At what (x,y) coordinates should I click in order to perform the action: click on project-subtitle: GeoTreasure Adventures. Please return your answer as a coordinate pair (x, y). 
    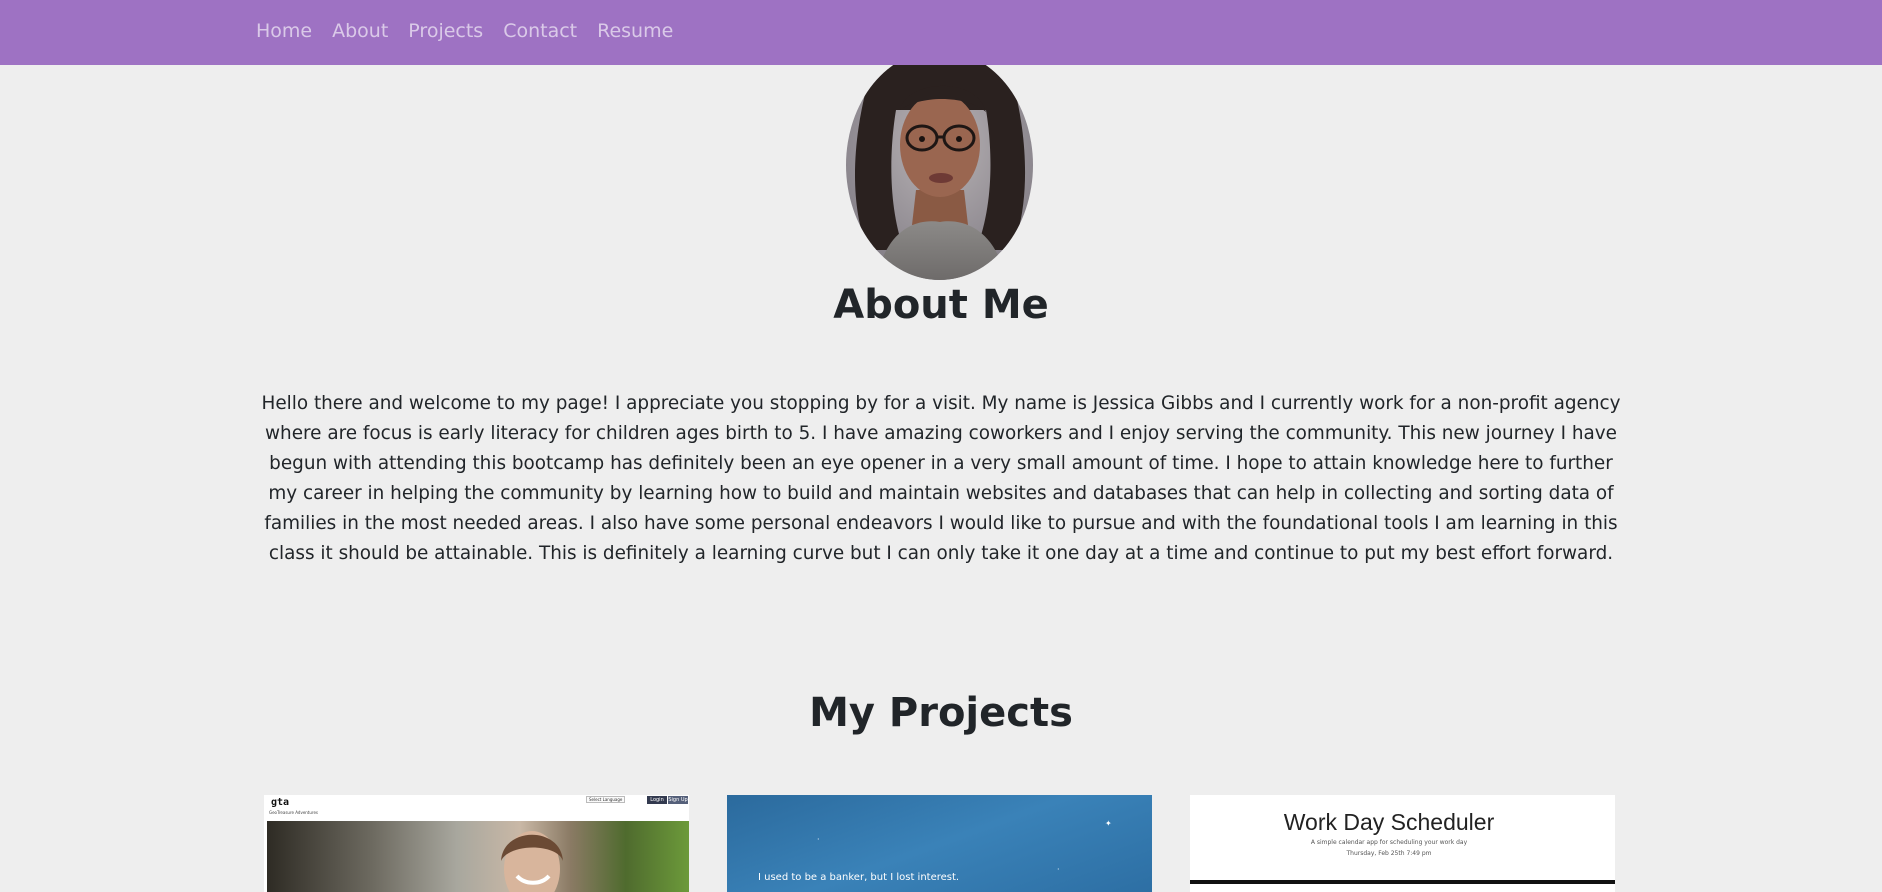
    Looking at the image, I should click on (294, 812).